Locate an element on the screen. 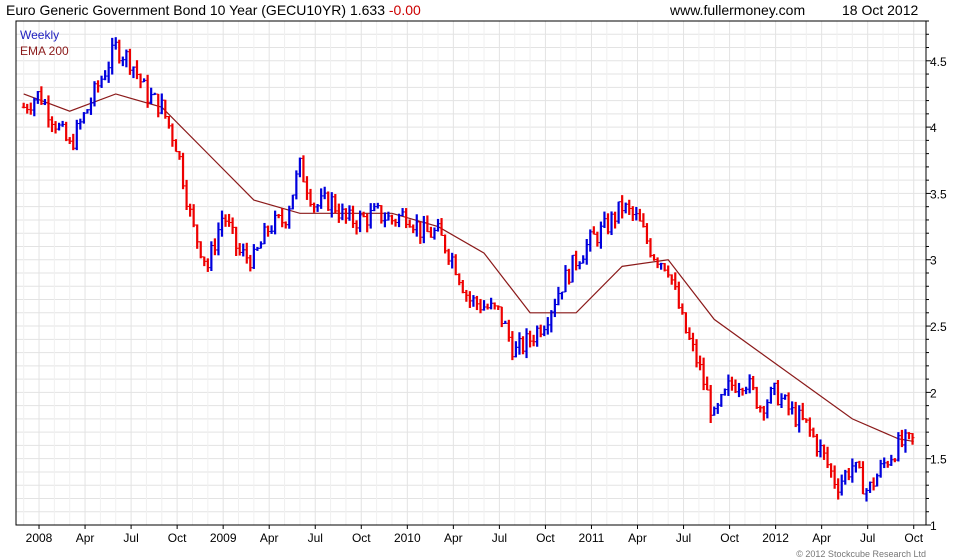 The image size is (980, 560). y-tick-label: 4.5 is located at coordinates (938, 62).